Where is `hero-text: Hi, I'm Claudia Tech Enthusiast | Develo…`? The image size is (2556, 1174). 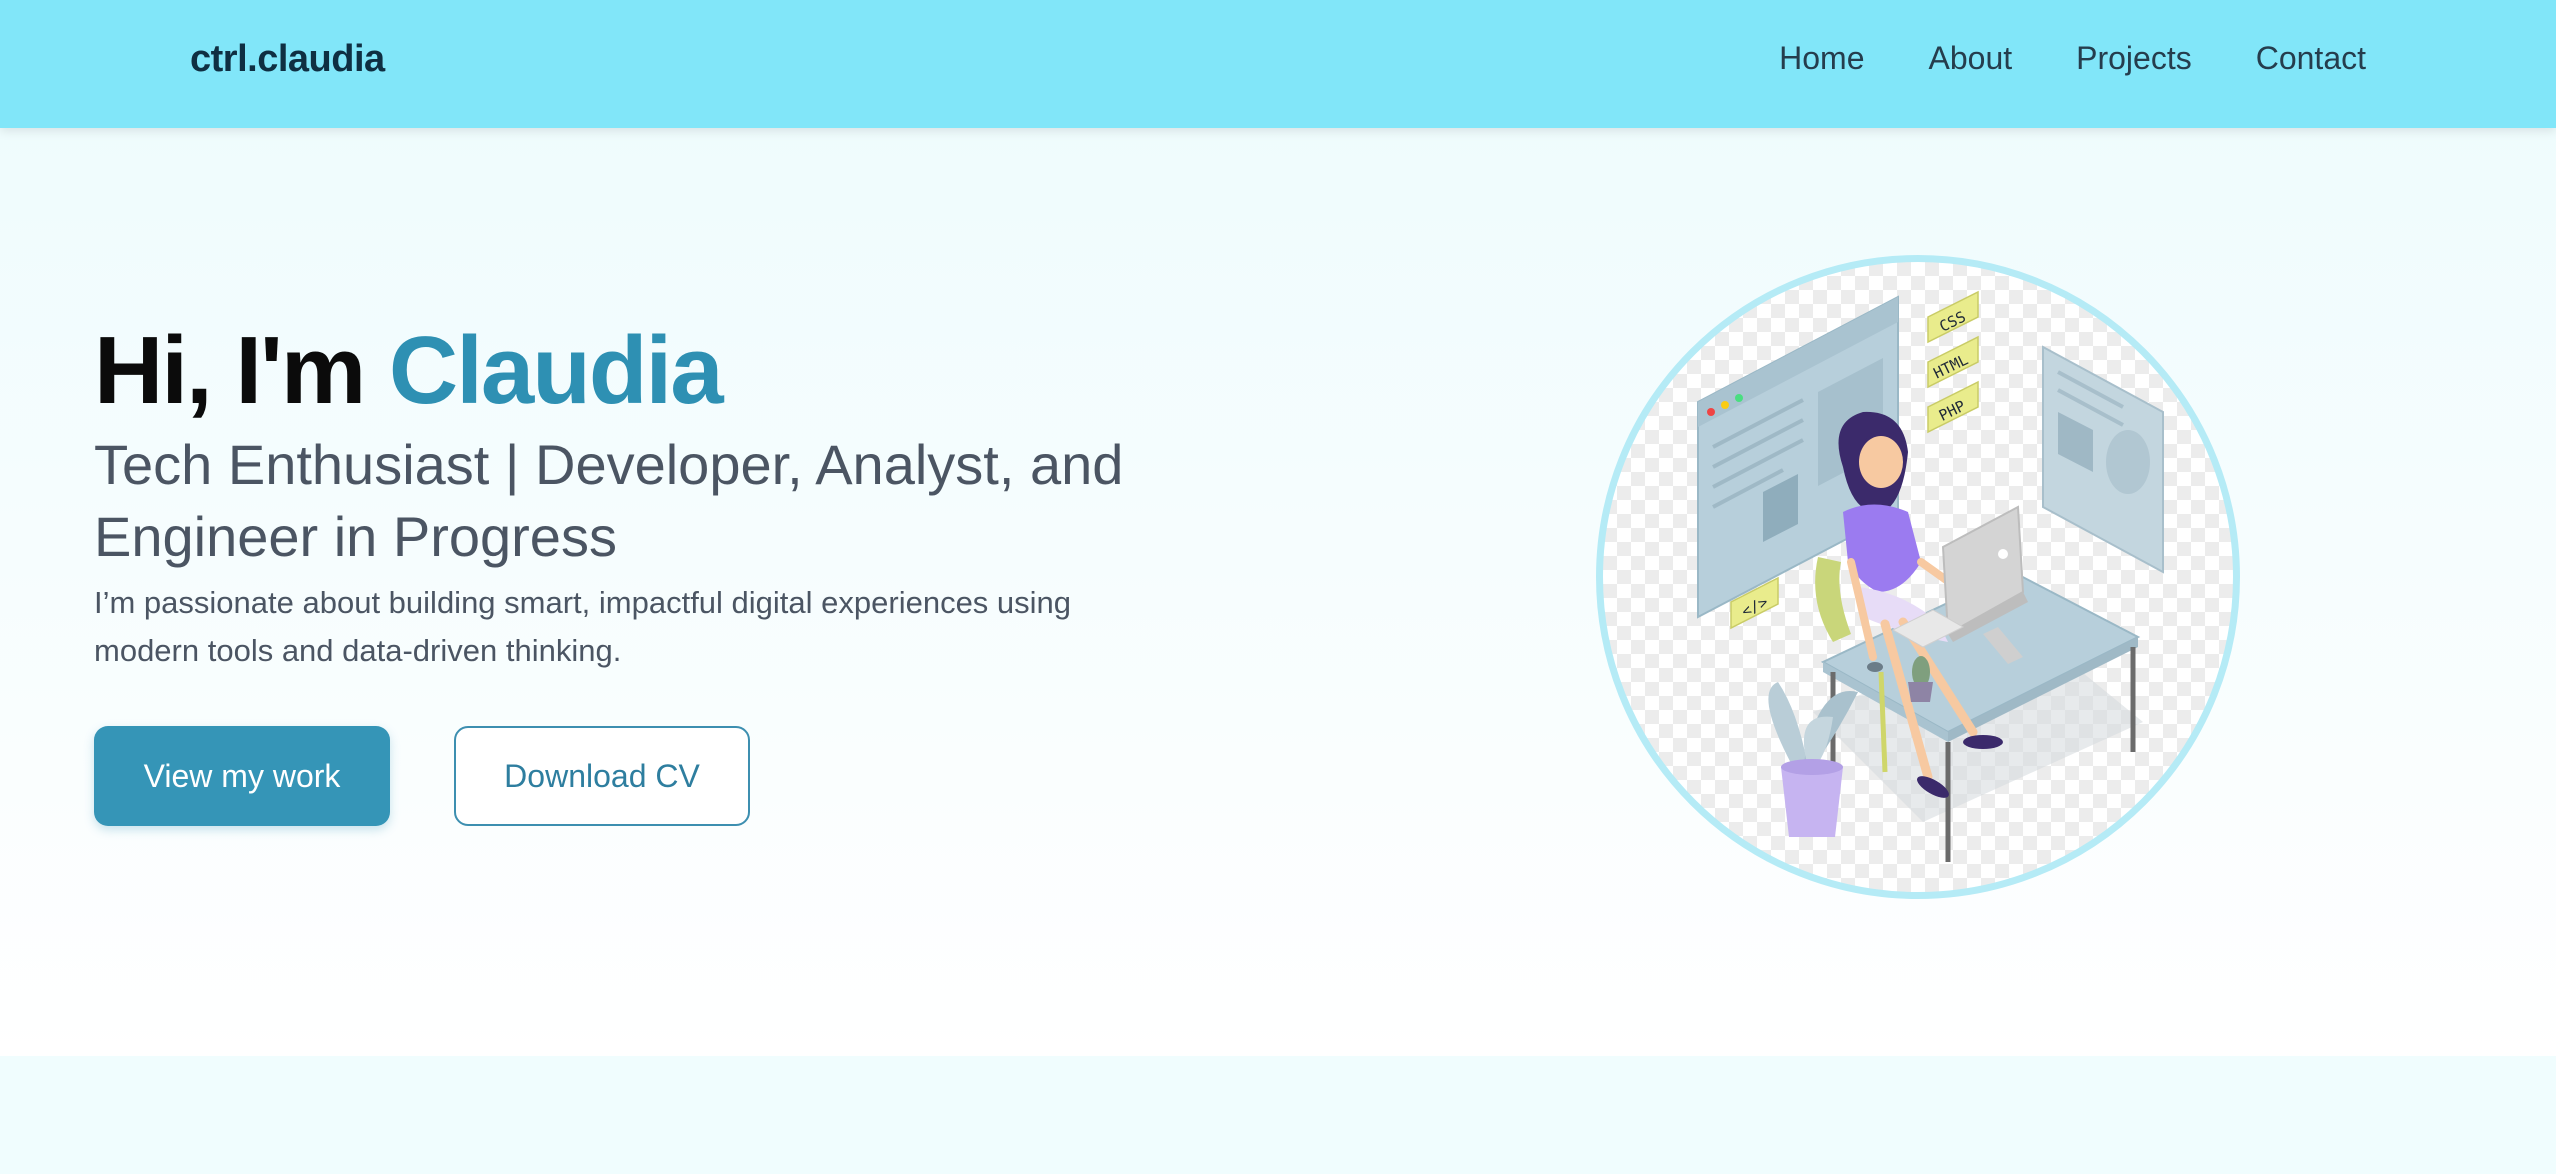
hero-text: Hi, I'm Claudia Tech Enthusiast | Develo… is located at coordinates (644, 499).